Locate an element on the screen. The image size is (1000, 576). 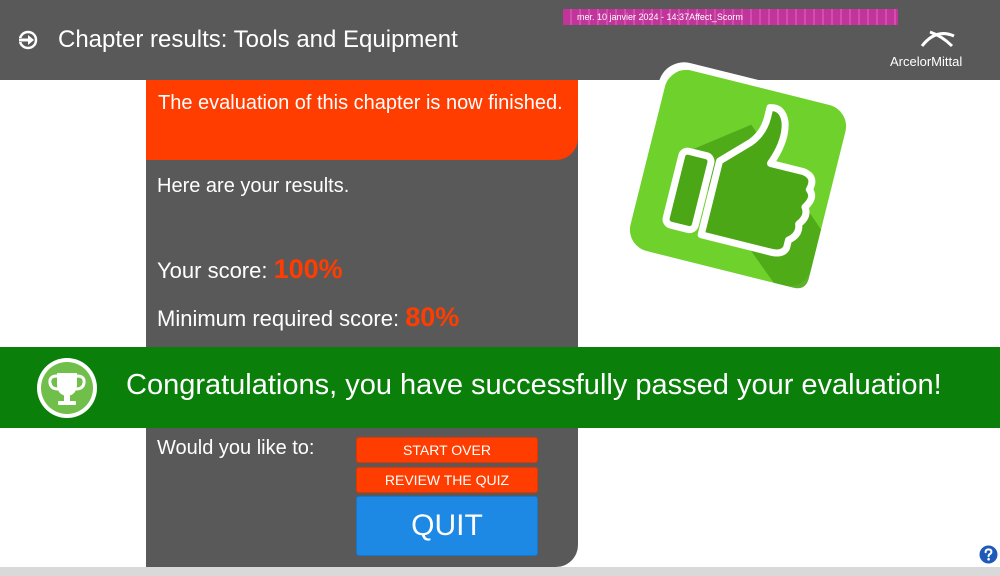
timestamp-badge: mer. 10 janvier 2024 - 14:37Affect_Scorm is located at coordinates (730, 17).